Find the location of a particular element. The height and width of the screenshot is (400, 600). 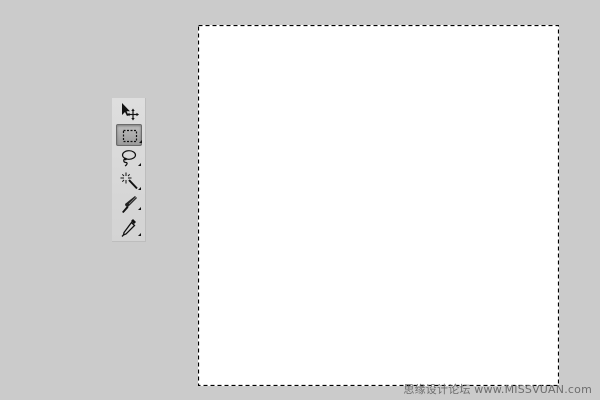

move-tool is located at coordinates (129, 111).